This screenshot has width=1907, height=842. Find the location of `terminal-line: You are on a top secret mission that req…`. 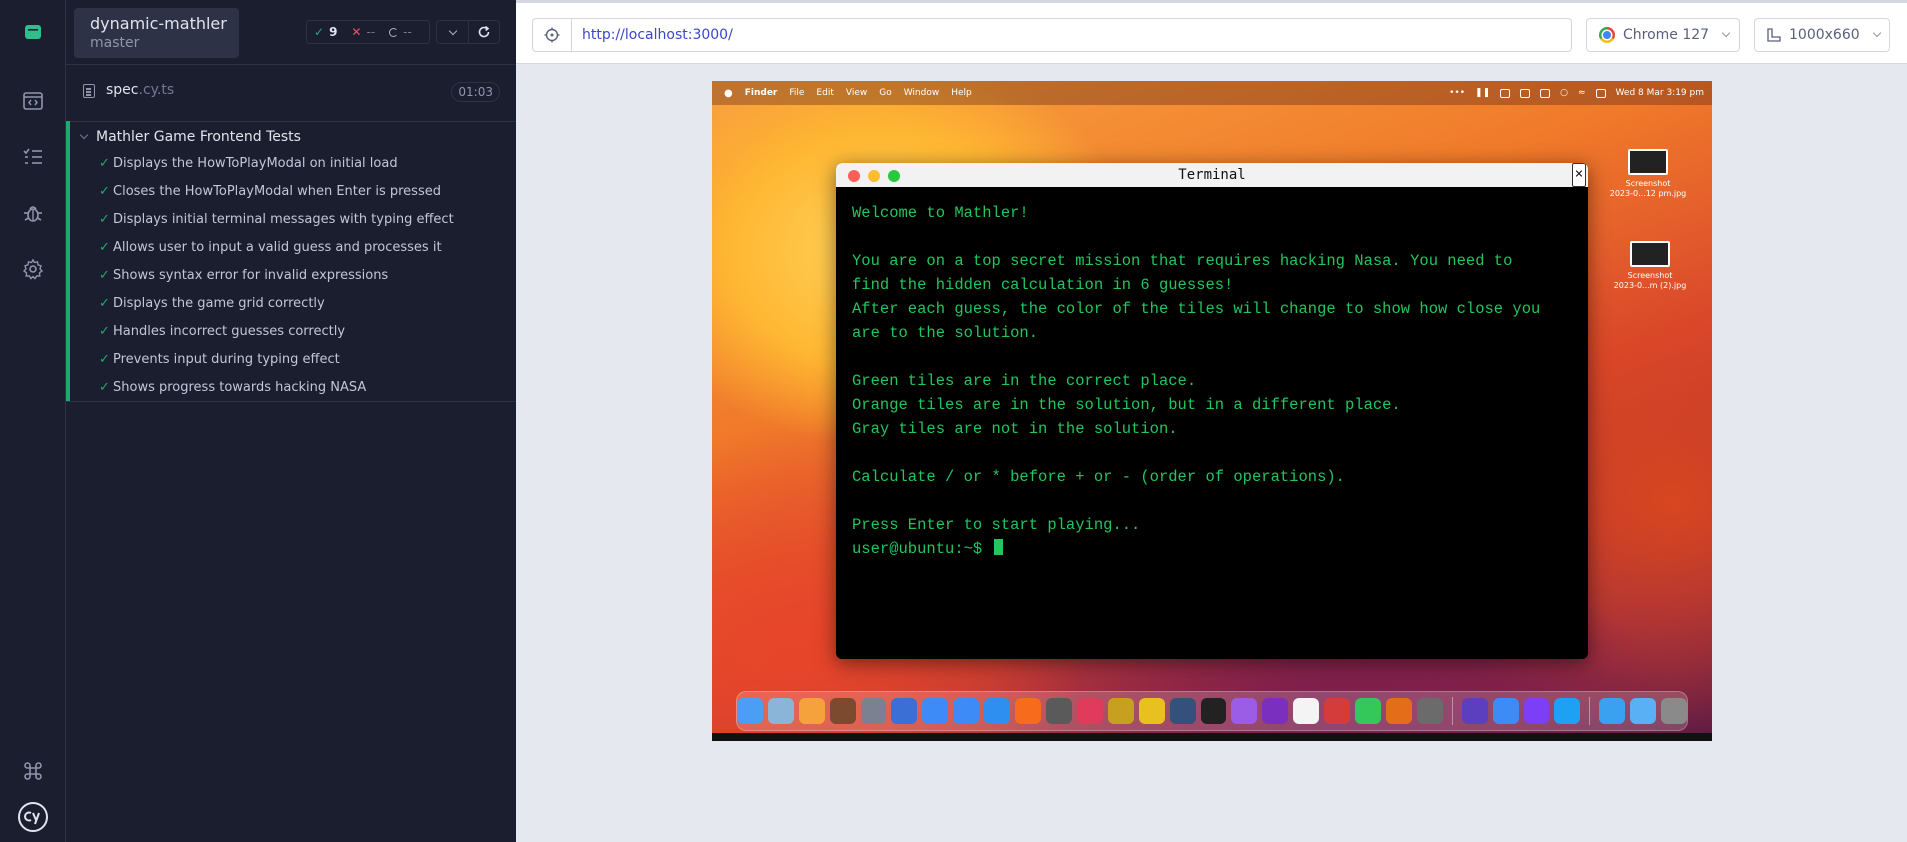

terminal-line: You are on a top secret mission that req… is located at coordinates (1182, 261).